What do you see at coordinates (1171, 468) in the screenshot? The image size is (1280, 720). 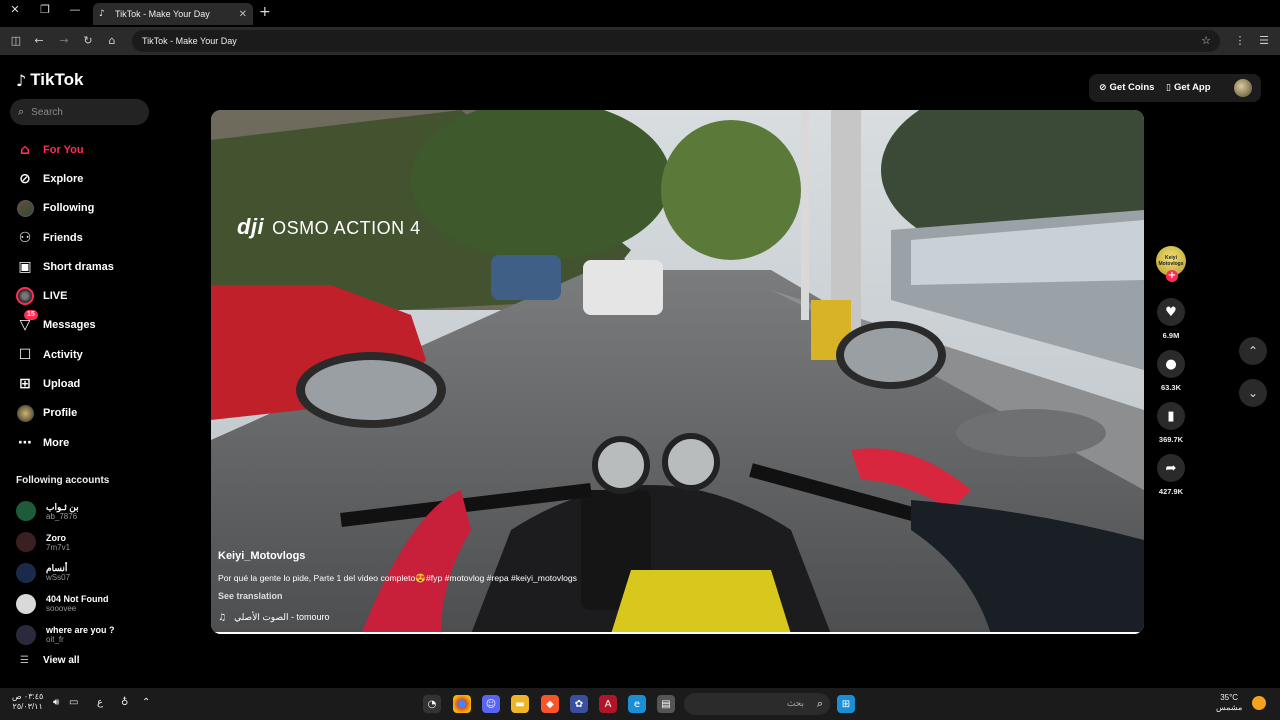 I see `share-icon: ➦` at bounding box center [1171, 468].